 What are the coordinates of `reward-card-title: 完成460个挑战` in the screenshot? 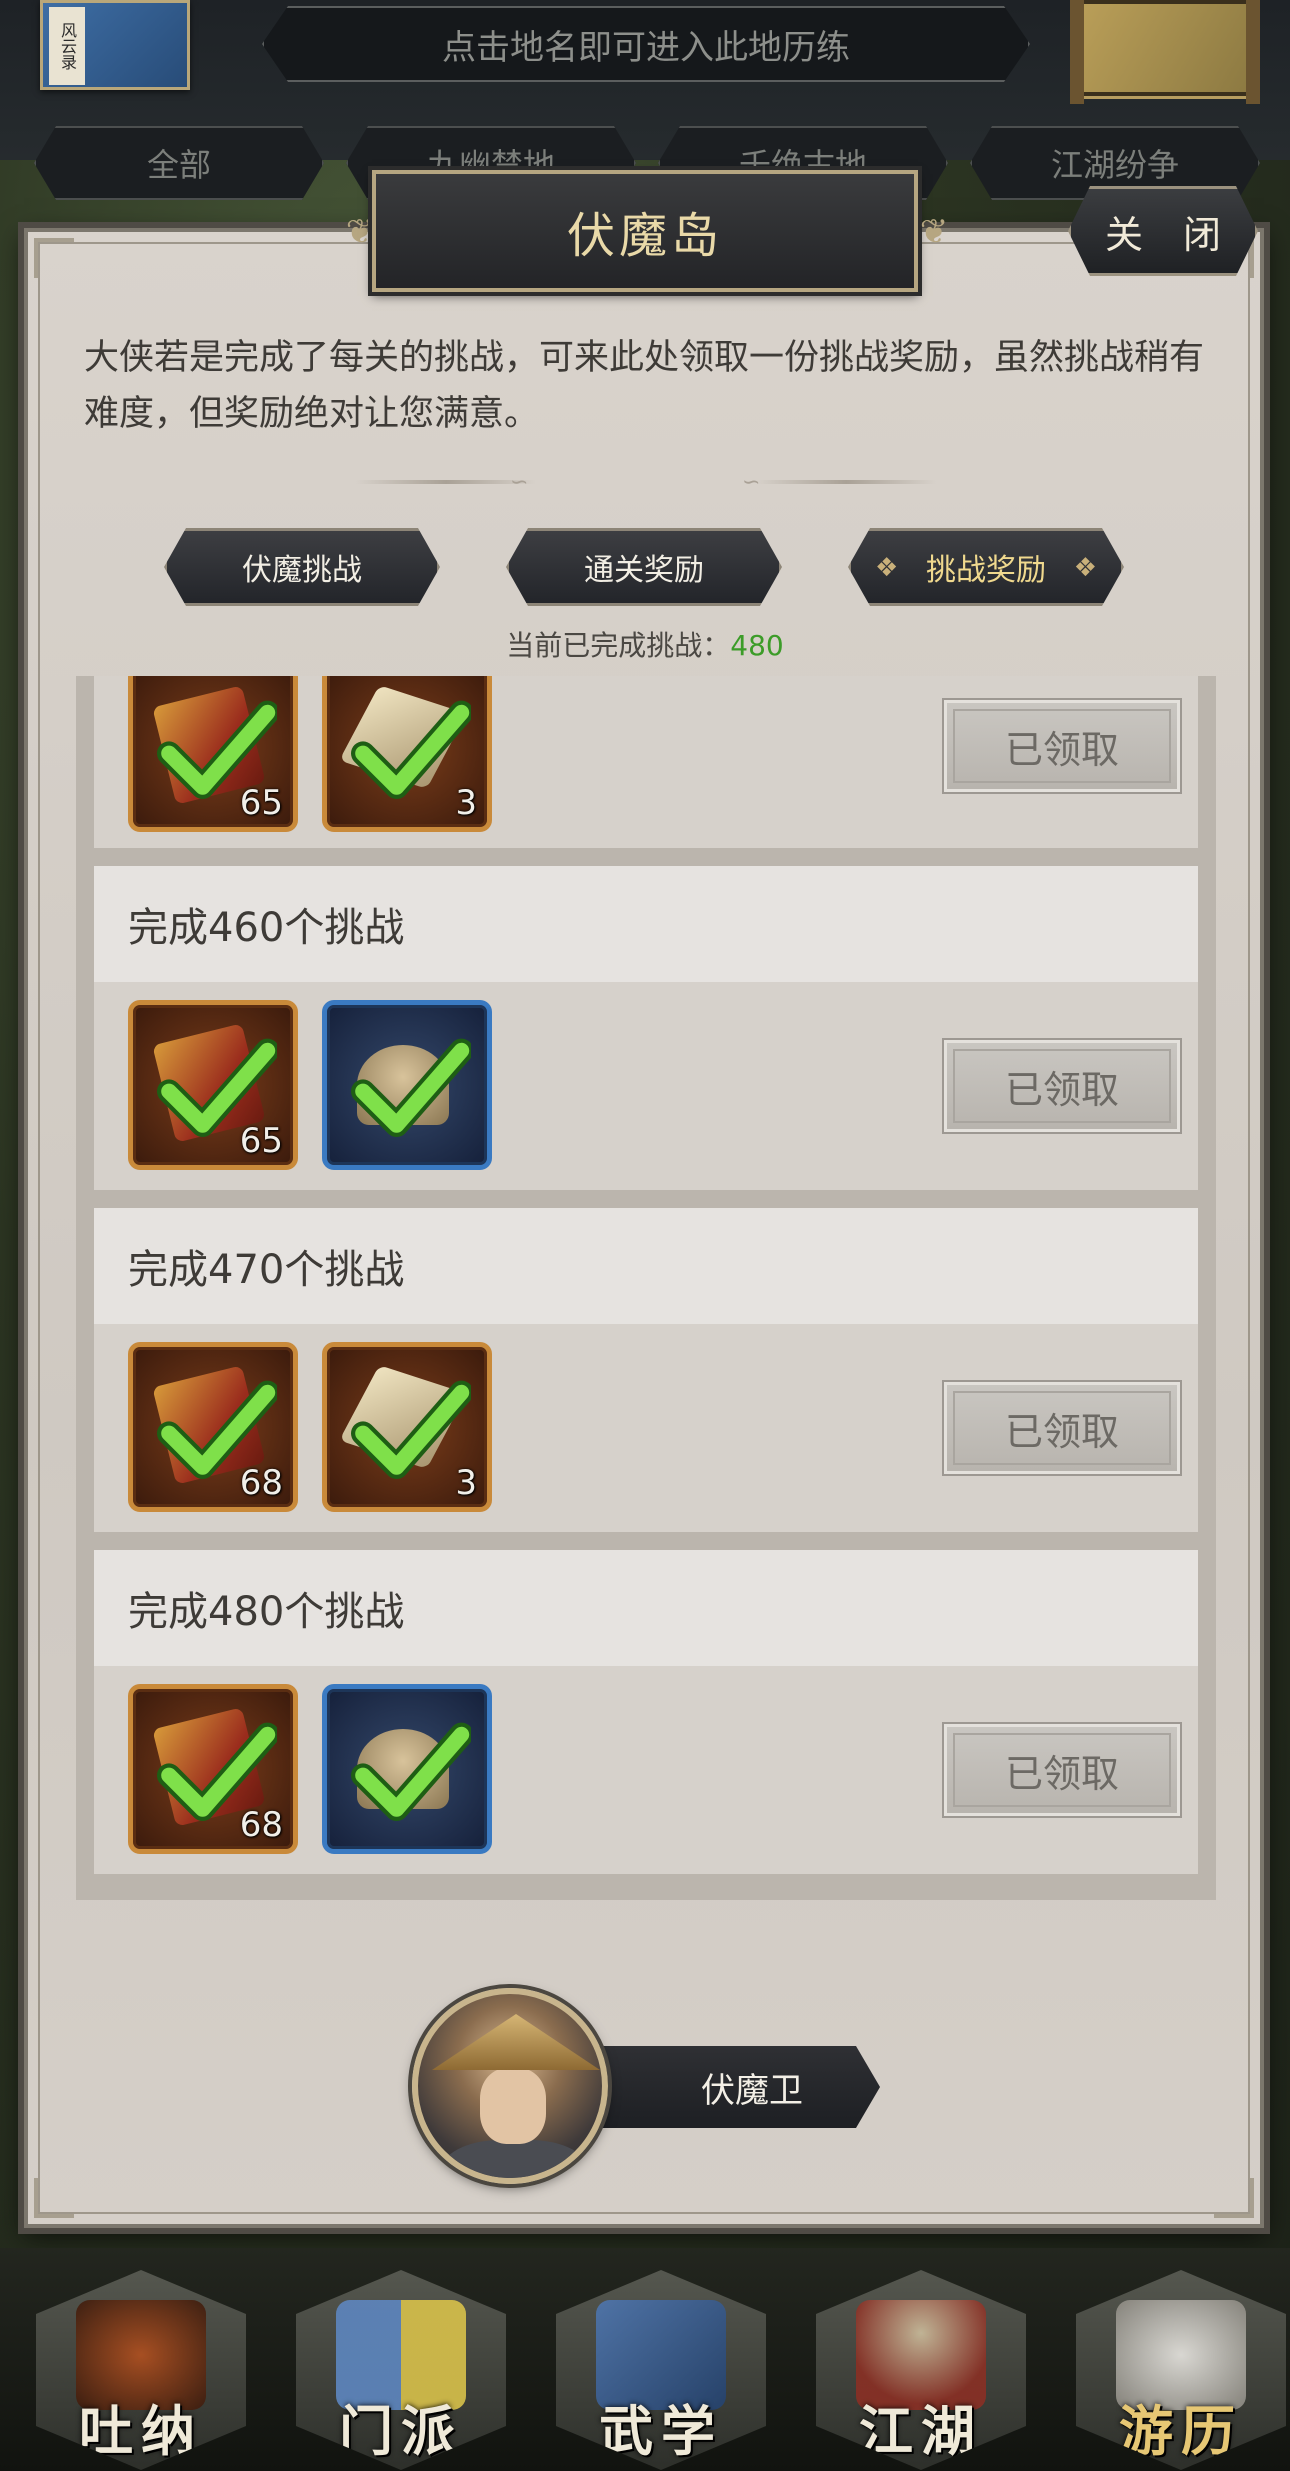 It's located at (646, 924).